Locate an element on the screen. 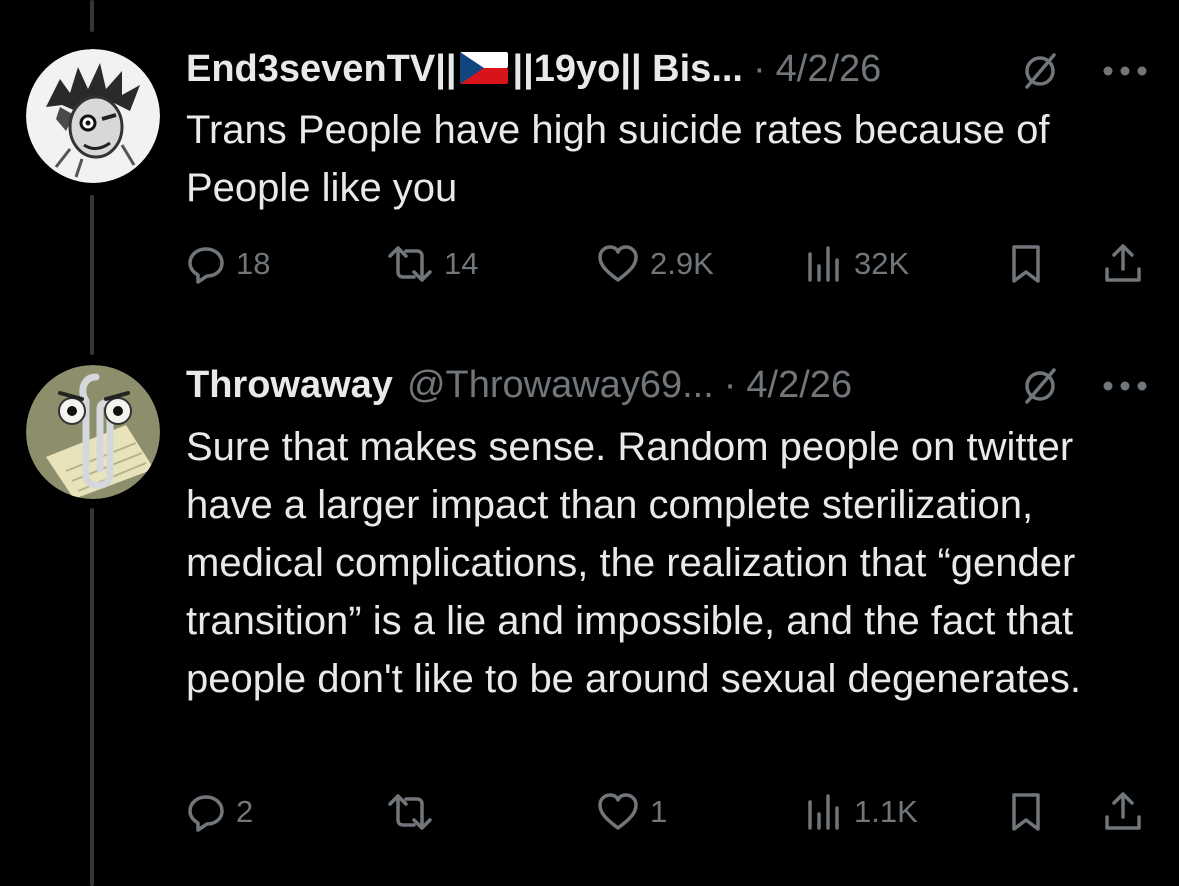 The image size is (1179, 886). display-name: End3sevenTV|| is located at coordinates (321, 69).